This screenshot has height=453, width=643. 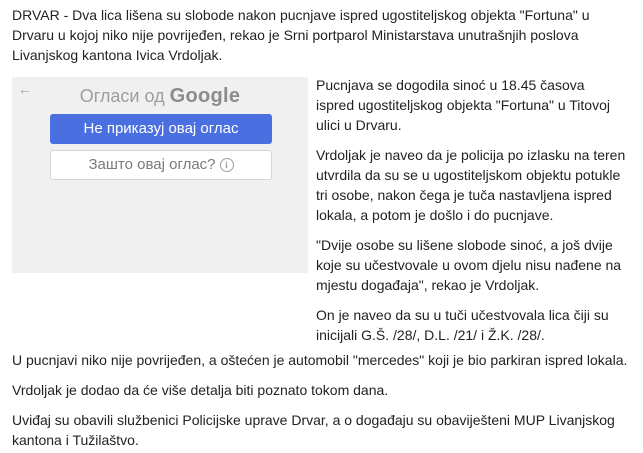 What do you see at coordinates (152, 164) in the screenshot?
I see `why-this-ad-label: Зашто овај оглас?` at bounding box center [152, 164].